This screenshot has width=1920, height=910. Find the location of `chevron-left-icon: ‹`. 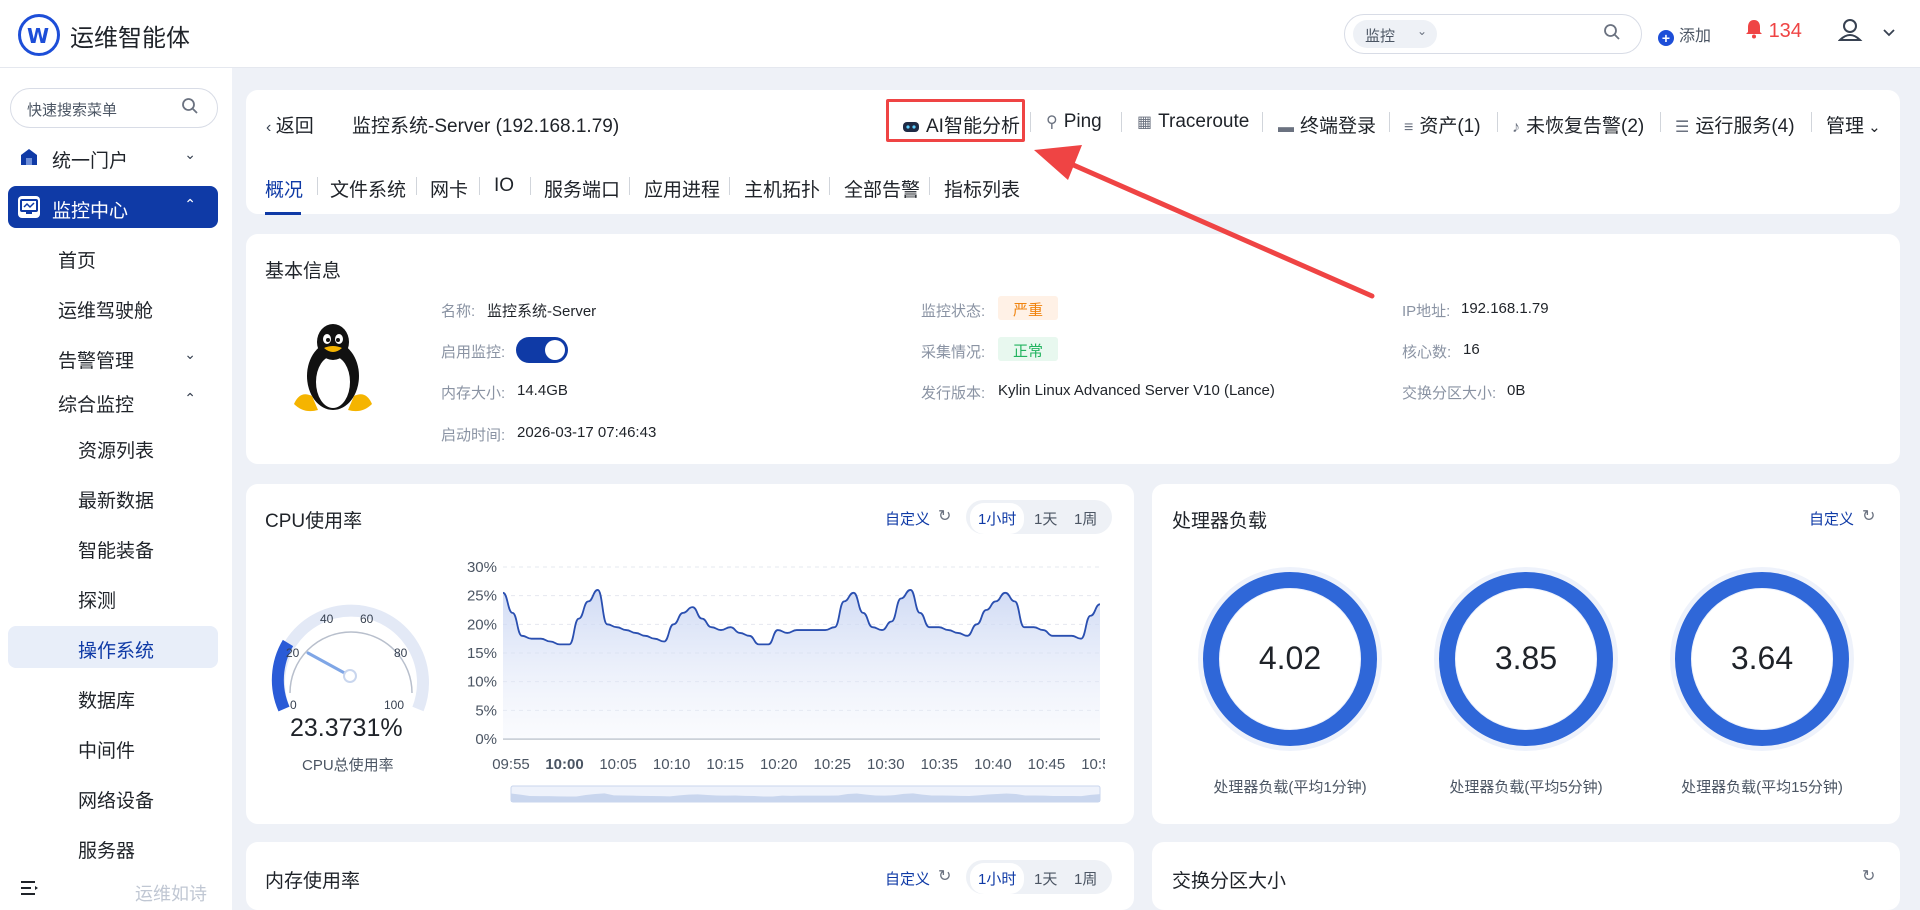

chevron-left-icon: ‹ is located at coordinates (271, 127).